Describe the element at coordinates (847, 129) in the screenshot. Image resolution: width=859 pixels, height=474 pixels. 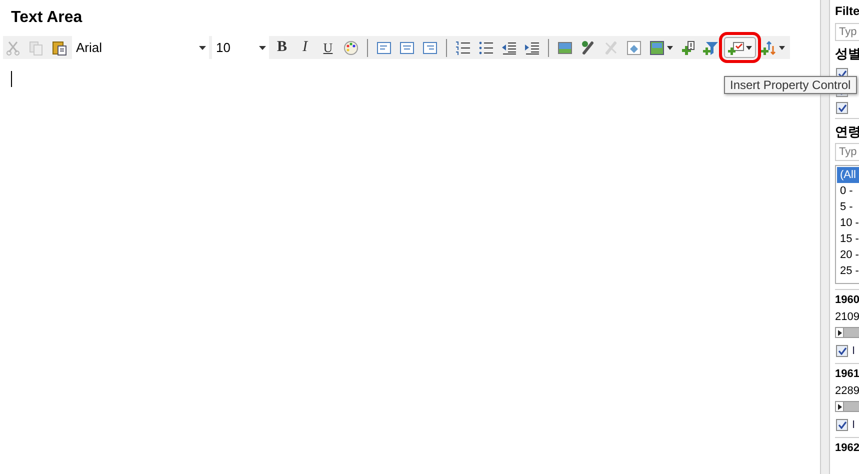
I see `section-title: 연령` at that location.